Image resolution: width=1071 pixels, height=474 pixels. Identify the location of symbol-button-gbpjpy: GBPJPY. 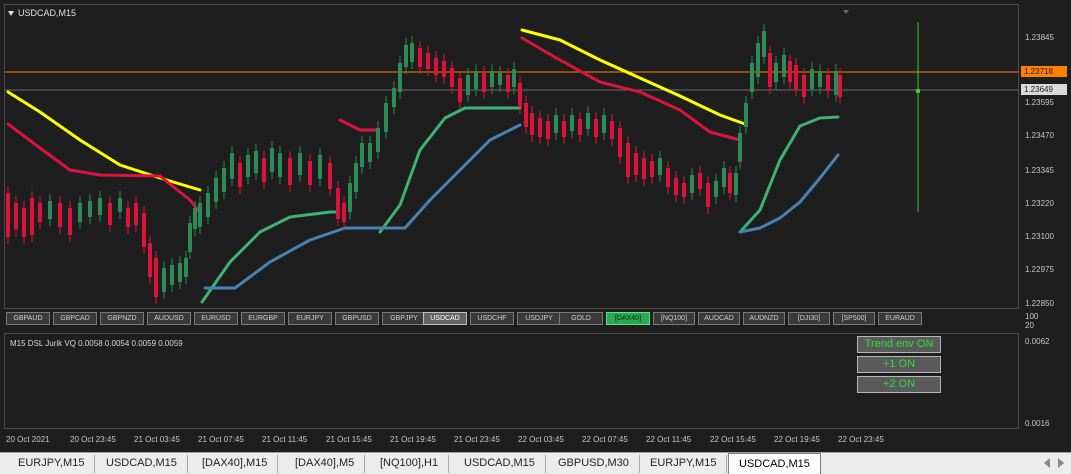
(404, 318).